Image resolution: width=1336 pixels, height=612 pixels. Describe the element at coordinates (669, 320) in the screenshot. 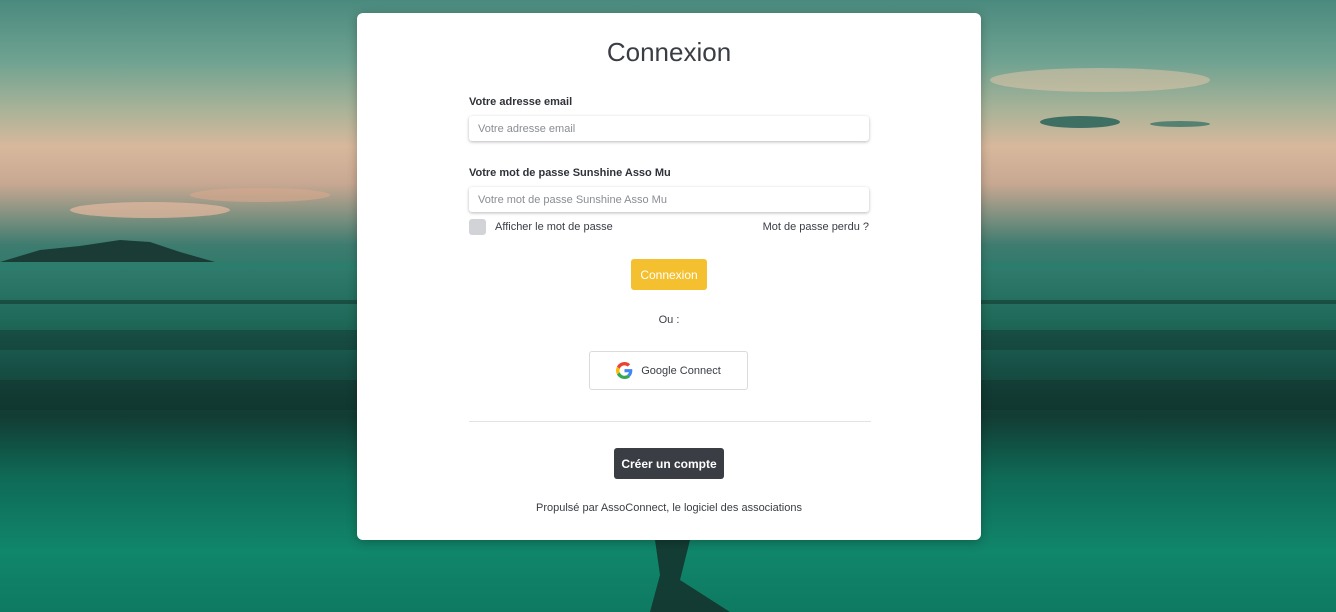

I see `or-separator-text: Ou :` at that location.